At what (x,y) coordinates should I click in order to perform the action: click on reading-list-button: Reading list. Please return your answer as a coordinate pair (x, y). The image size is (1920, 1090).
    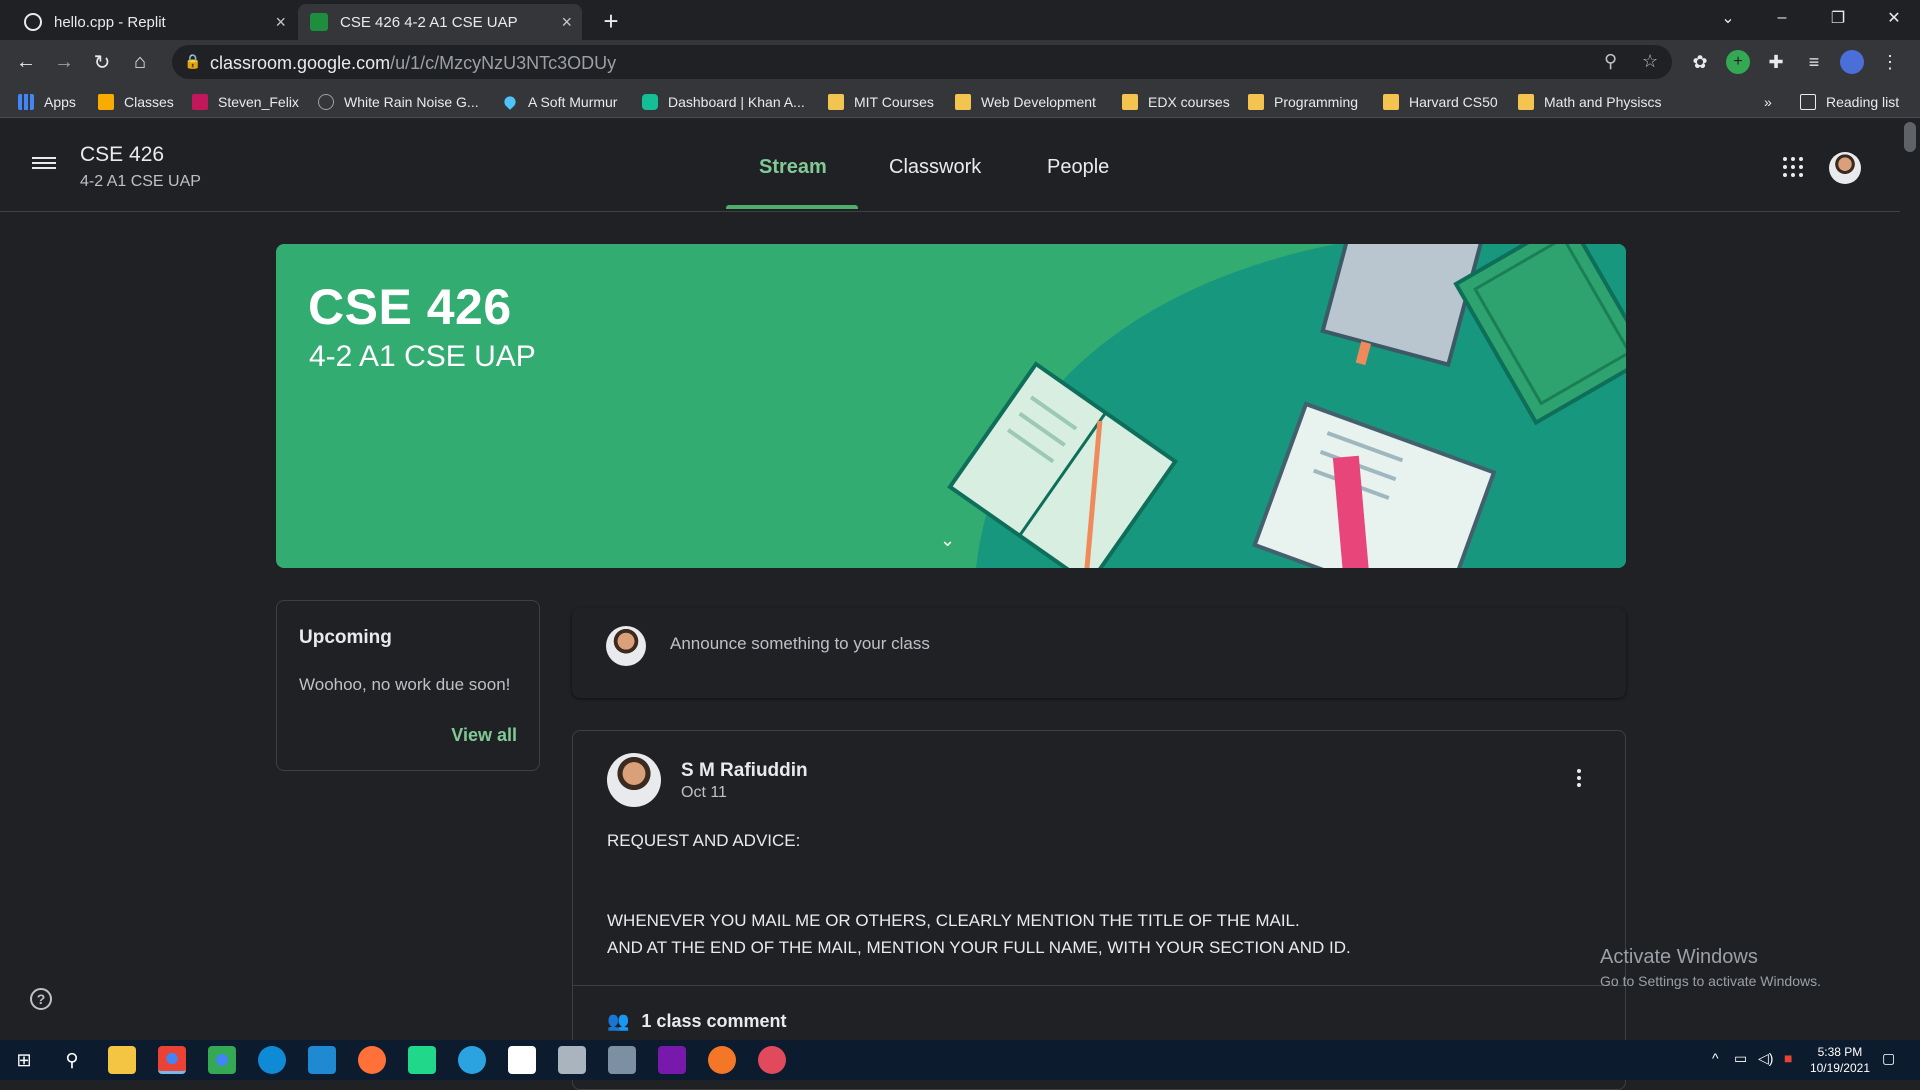
    Looking at the image, I should click on (1849, 102).